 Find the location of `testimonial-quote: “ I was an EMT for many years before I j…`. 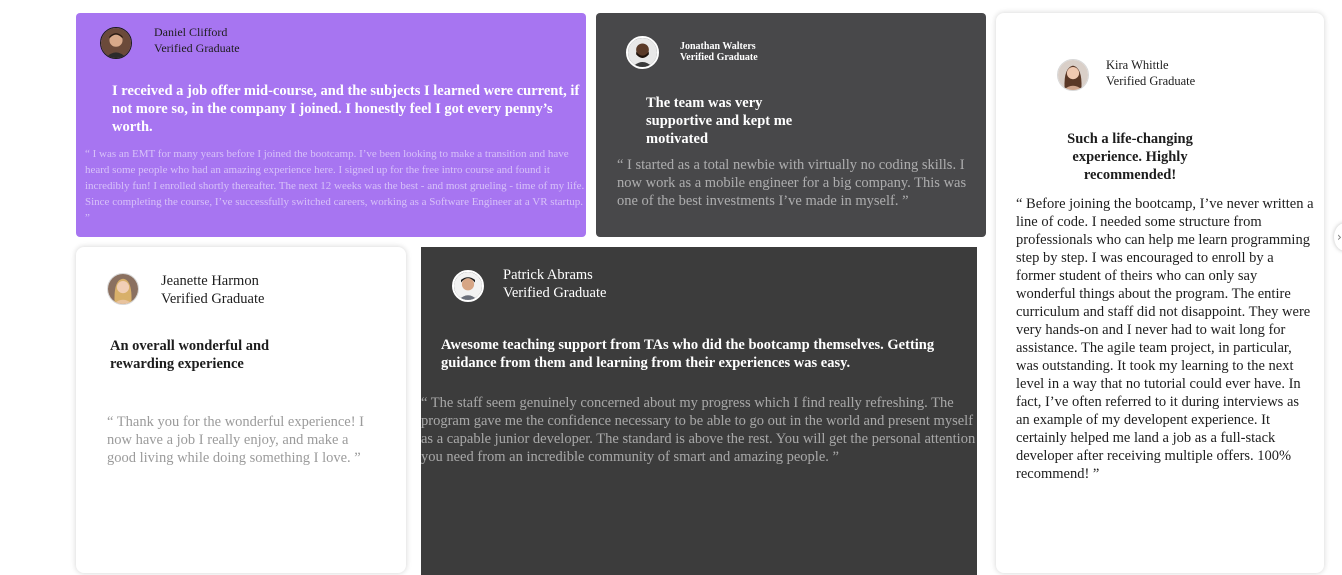

testimonial-quote: “ I was an EMT for many years before I j… is located at coordinates (335, 186).